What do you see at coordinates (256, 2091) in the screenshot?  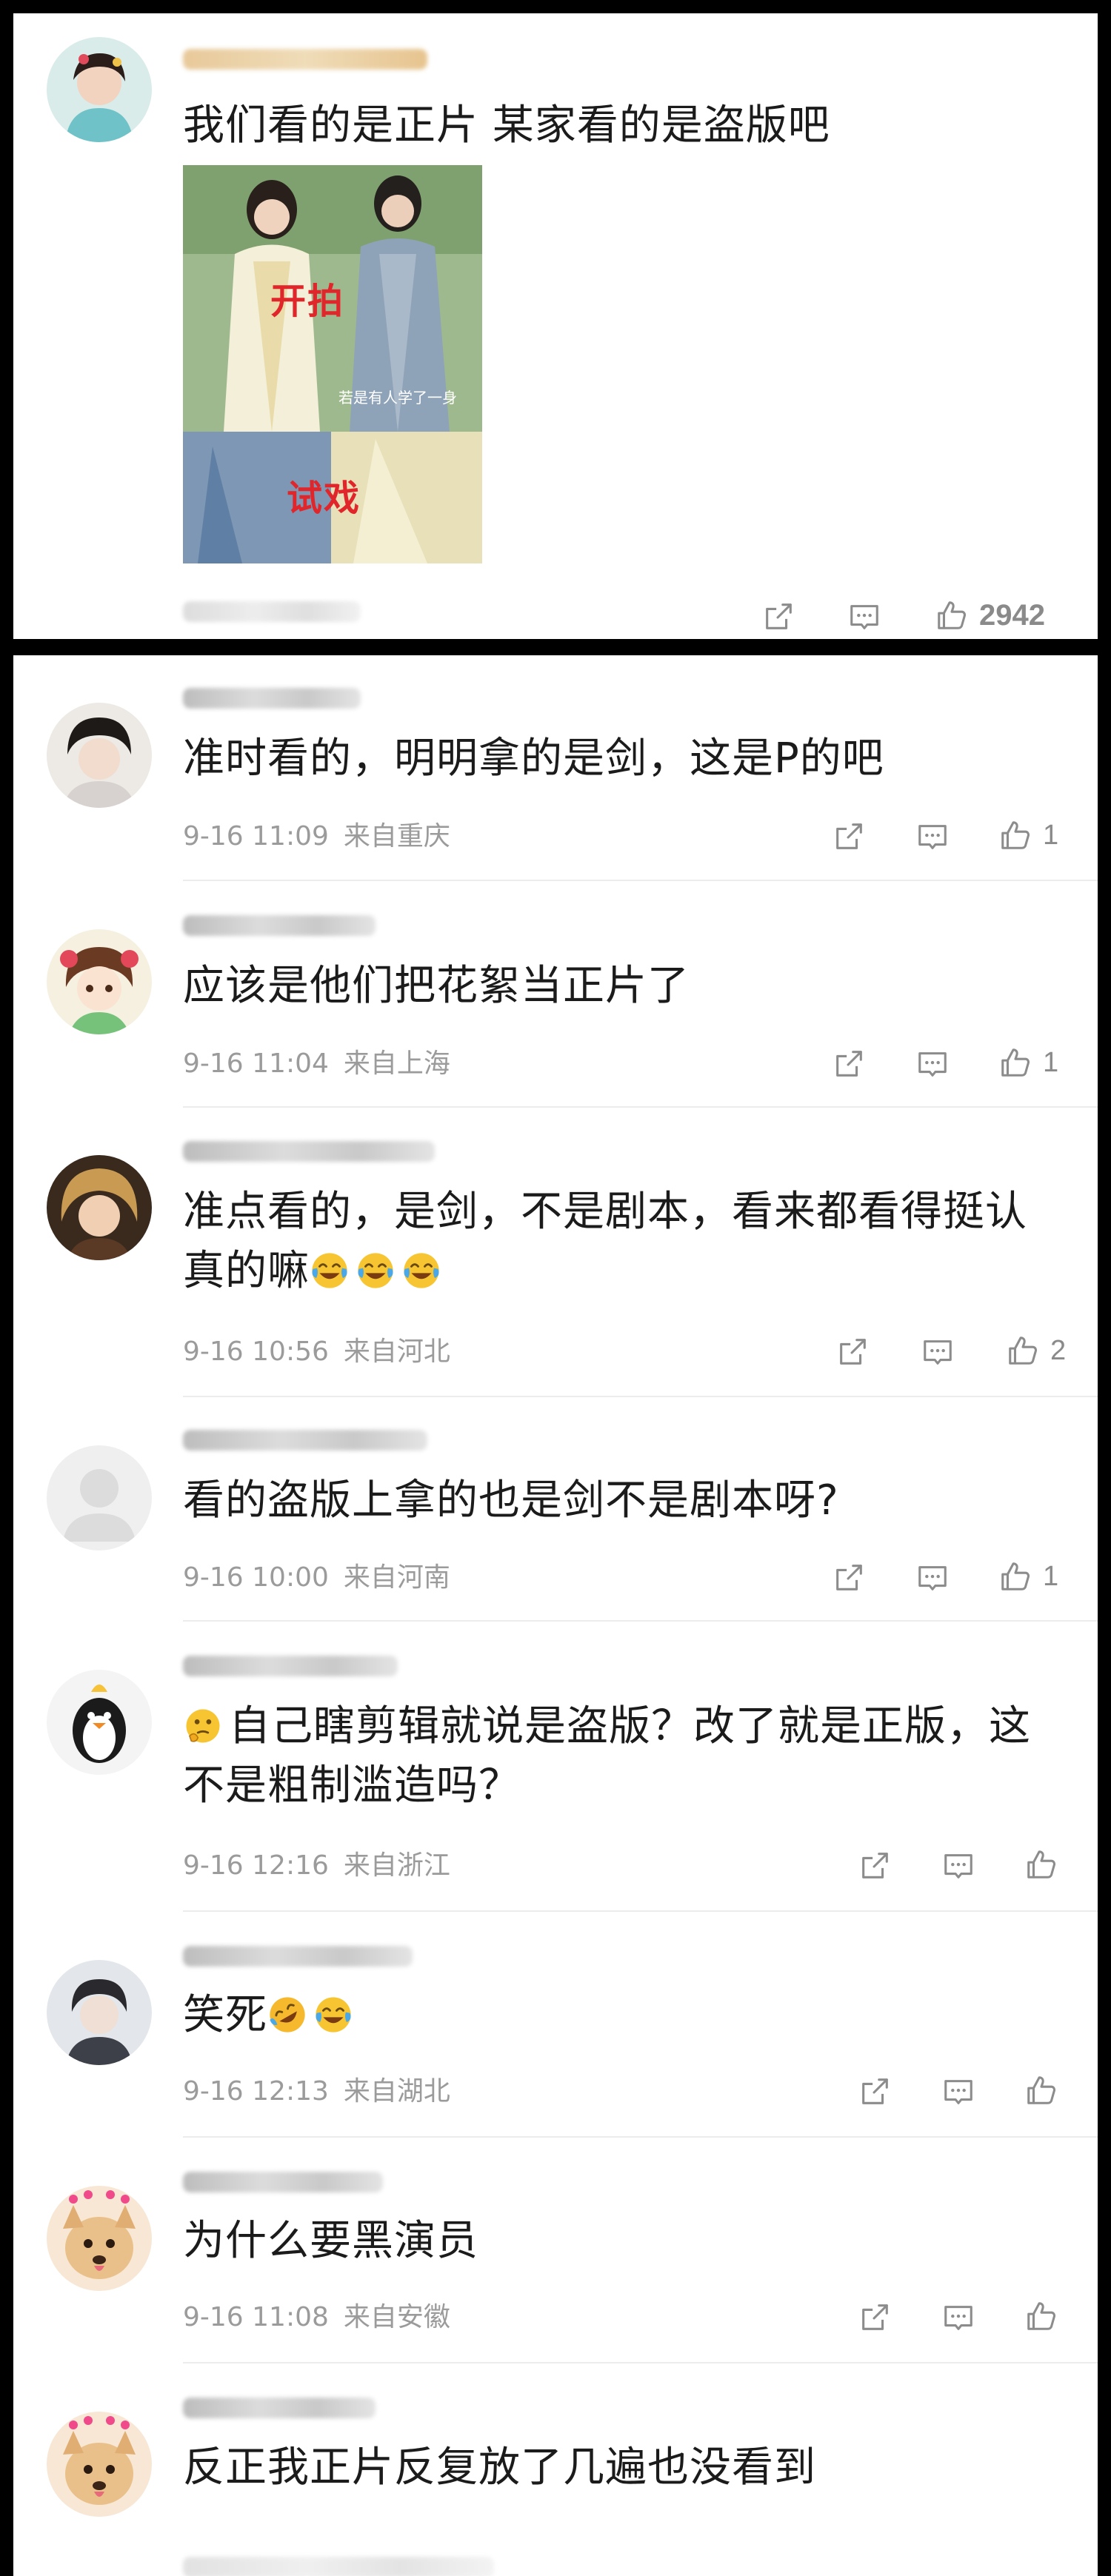 I see `comment-time: 9-16 12:13` at bounding box center [256, 2091].